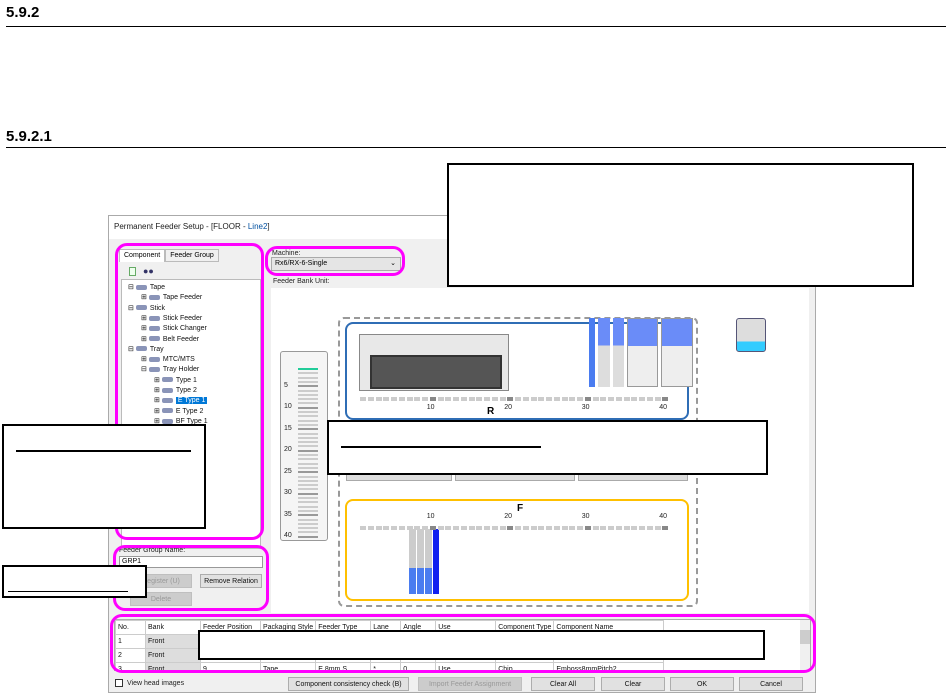 The width and height of the screenshot is (946, 696). Describe the element at coordinates (519, 369) in the screenshot. I see `rear-bank: R 10 20 30 40` at that location.